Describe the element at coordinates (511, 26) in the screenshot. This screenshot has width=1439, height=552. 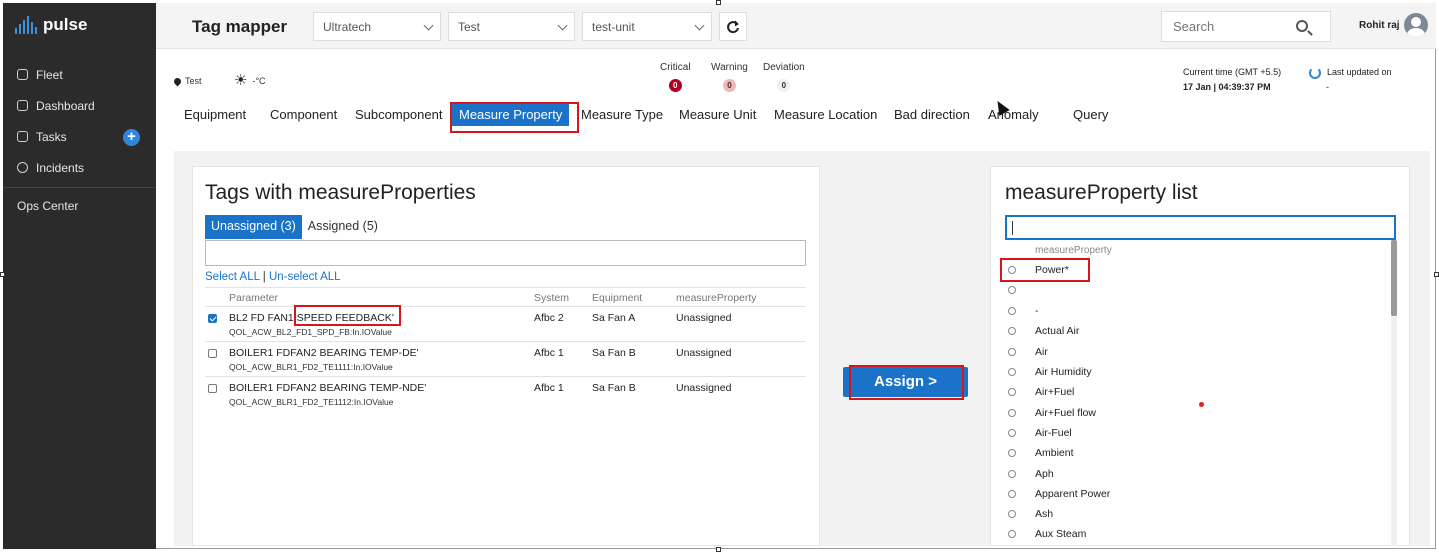
I see `plant-dropdown: Test` at that location.